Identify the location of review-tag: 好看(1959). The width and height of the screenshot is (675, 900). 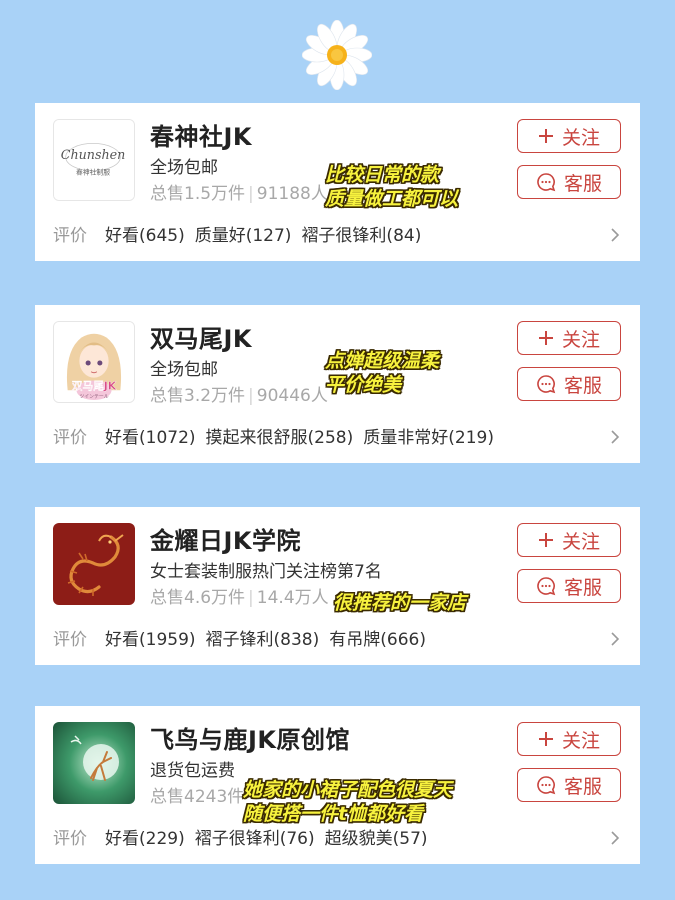
(150, 640).